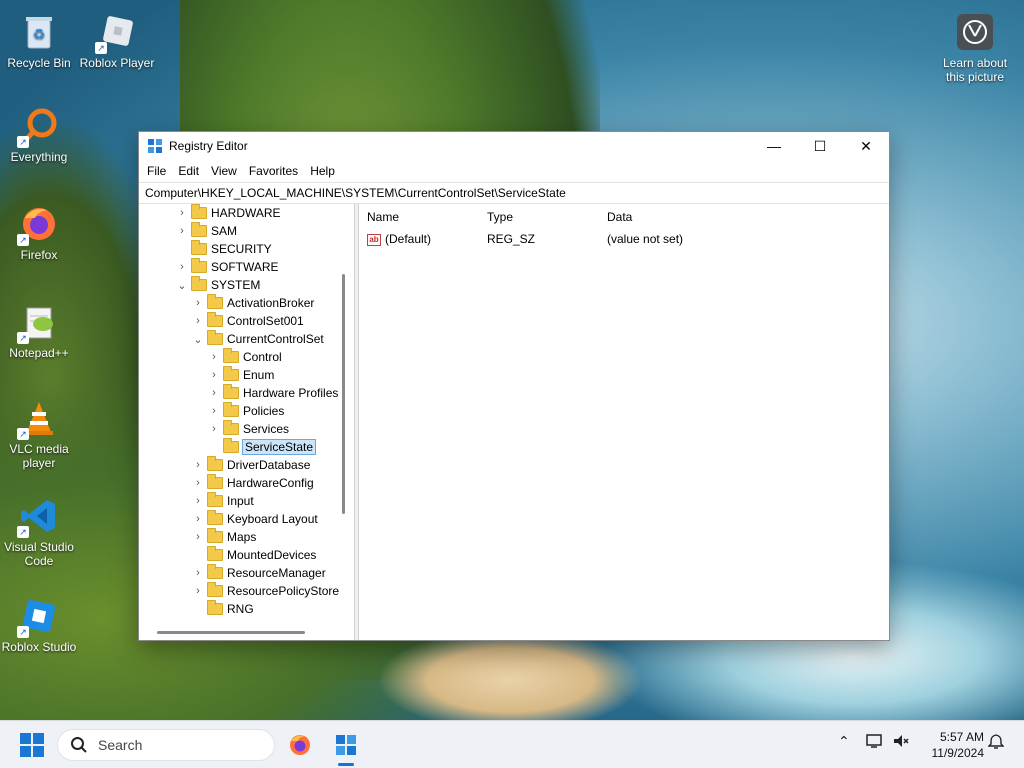  What do you see at coordinates (975, 32) in the screenshot?
I see `camera-spotlight-icon` at bounding box center [975, 32].